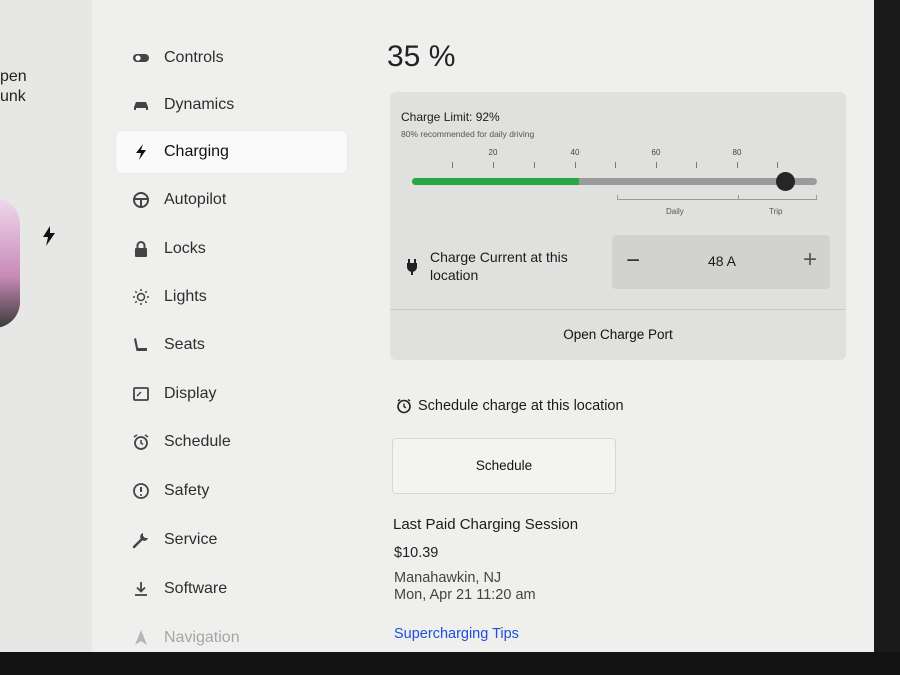 The image size is (900, 675). Describe the element at coordinates (493, 152) in the screenshot. I see `tick-label: 20` at that location.